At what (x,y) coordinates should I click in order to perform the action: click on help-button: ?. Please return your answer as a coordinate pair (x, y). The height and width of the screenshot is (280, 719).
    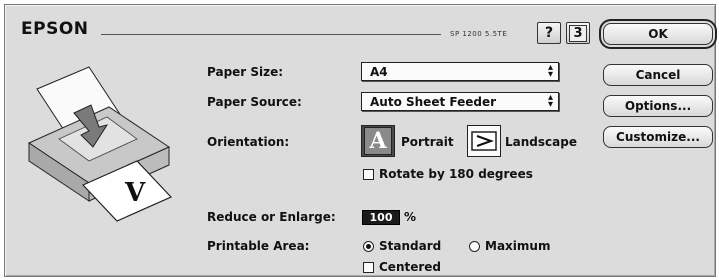
    Looking at the image, I should click on (549, 33).